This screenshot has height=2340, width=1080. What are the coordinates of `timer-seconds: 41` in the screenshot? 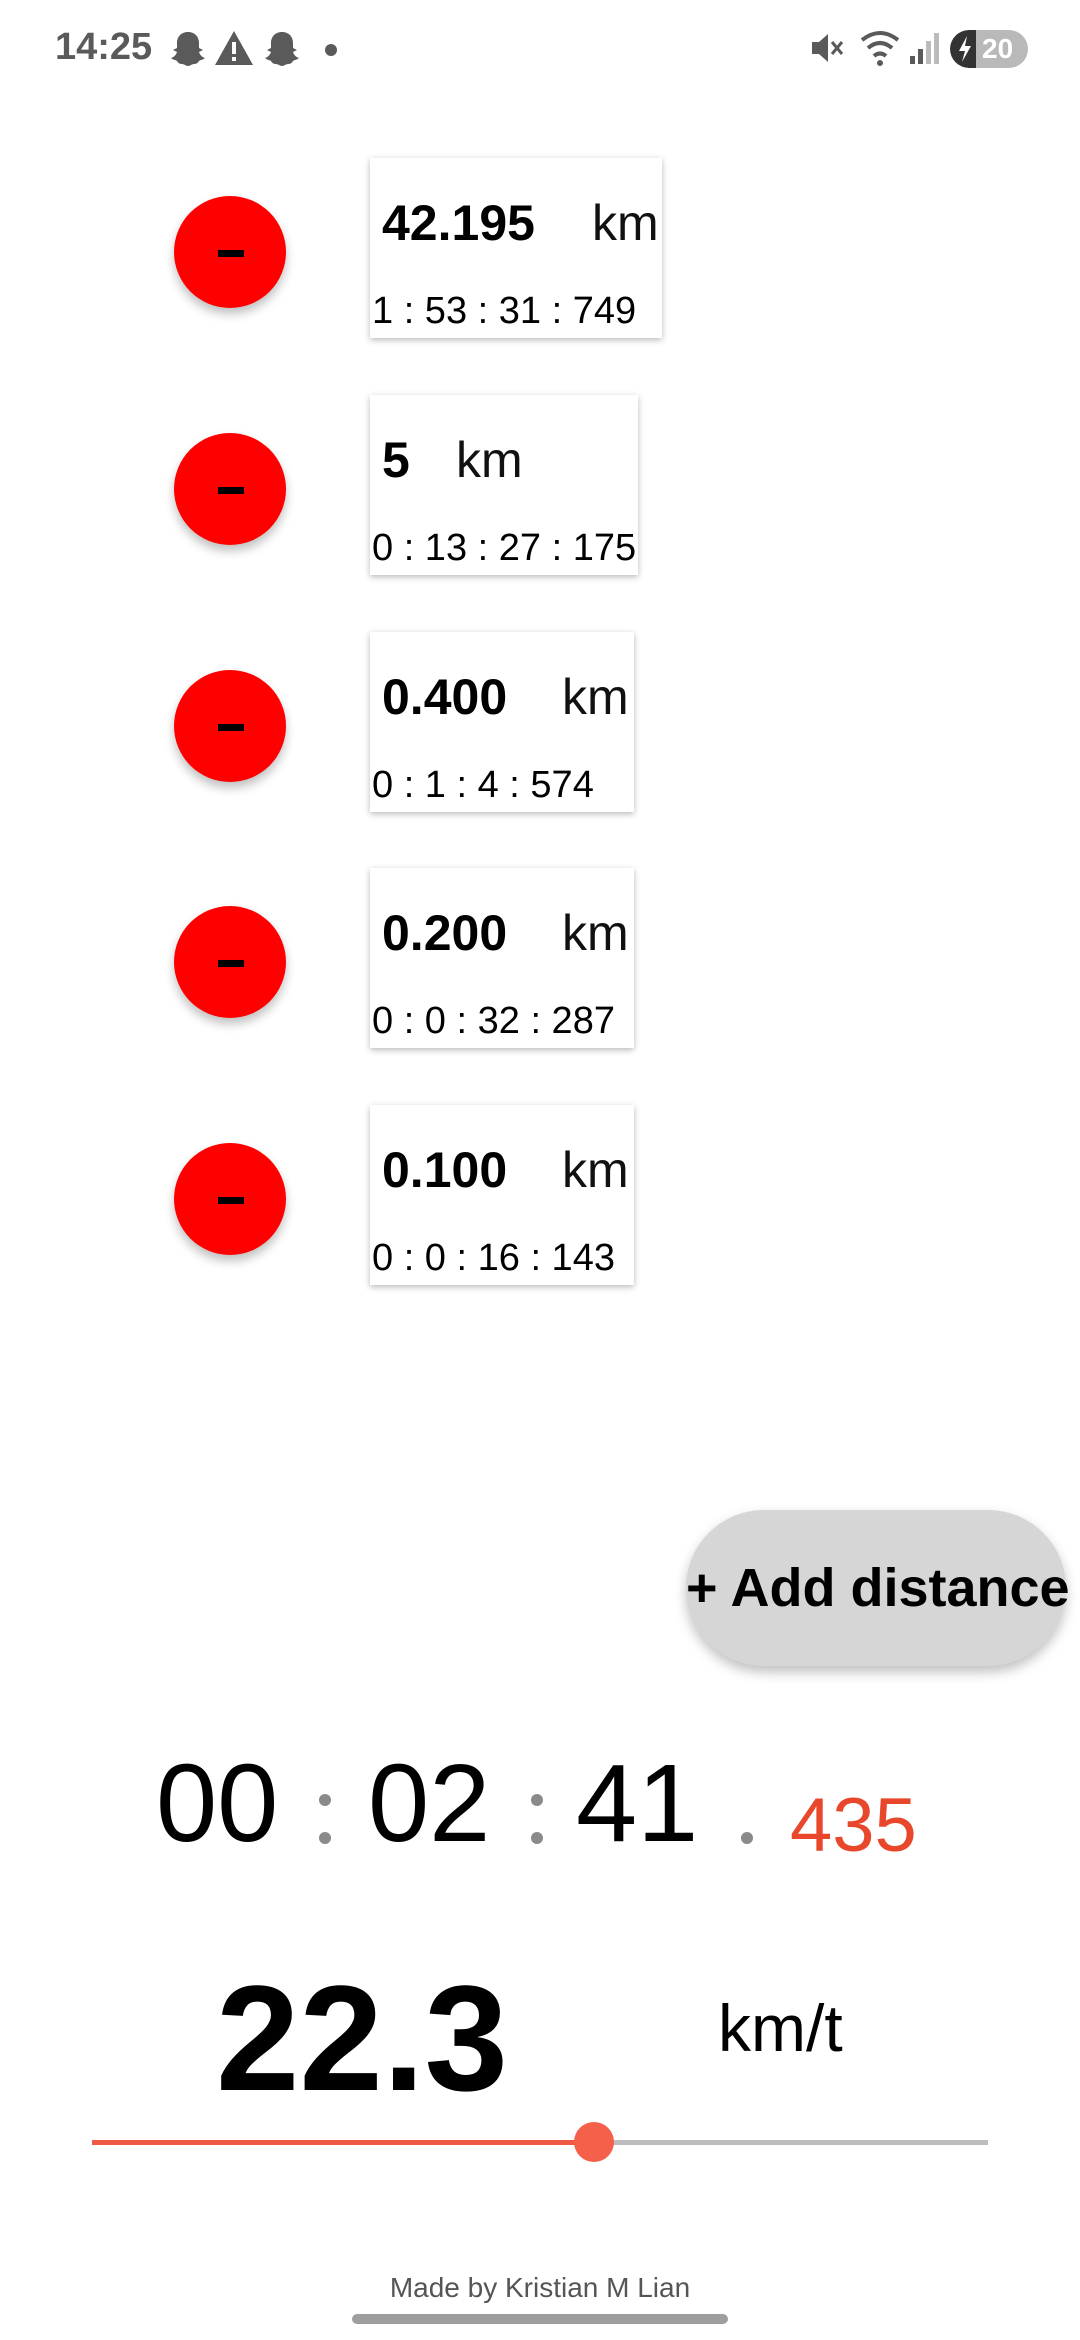 It's located at (637, 1803).